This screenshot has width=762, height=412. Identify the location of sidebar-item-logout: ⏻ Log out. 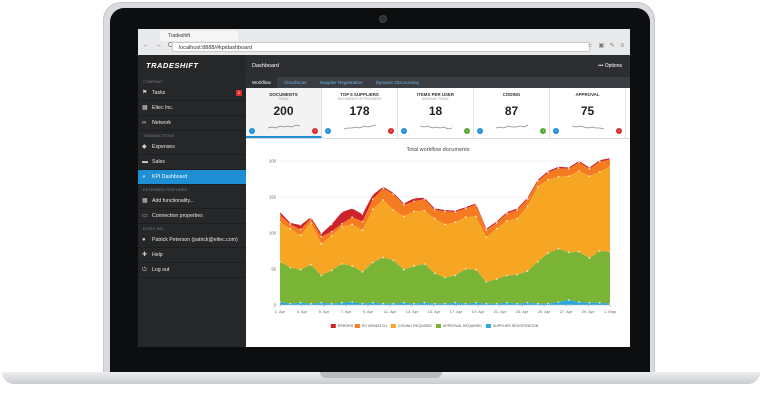
(192, 270).